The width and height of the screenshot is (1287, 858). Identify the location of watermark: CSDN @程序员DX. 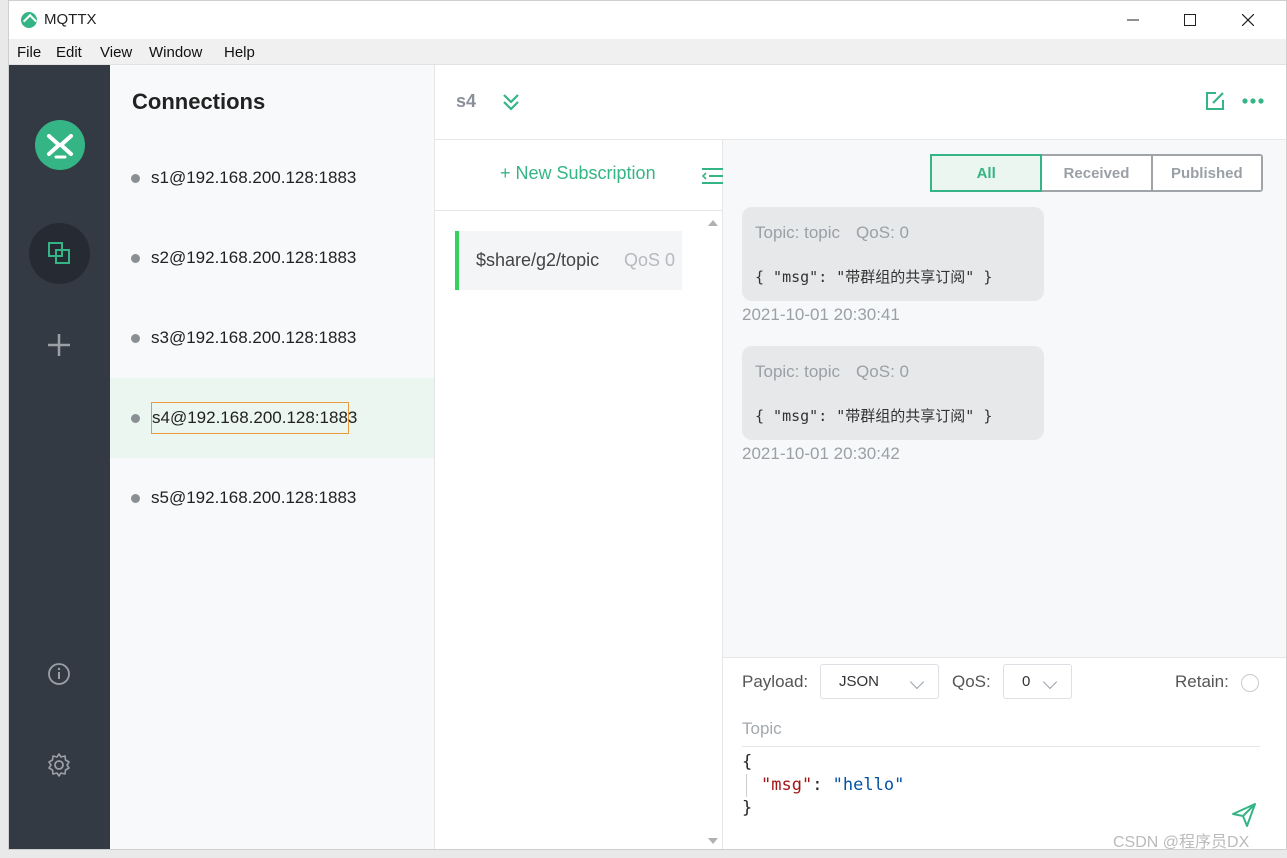
(1181, 842).